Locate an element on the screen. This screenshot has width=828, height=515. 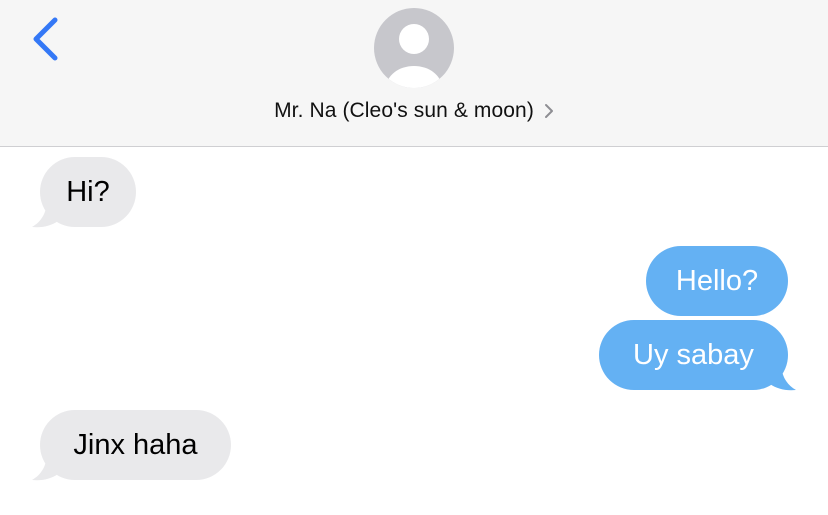
message-text: Hi? is located at coordinates (88, 191).